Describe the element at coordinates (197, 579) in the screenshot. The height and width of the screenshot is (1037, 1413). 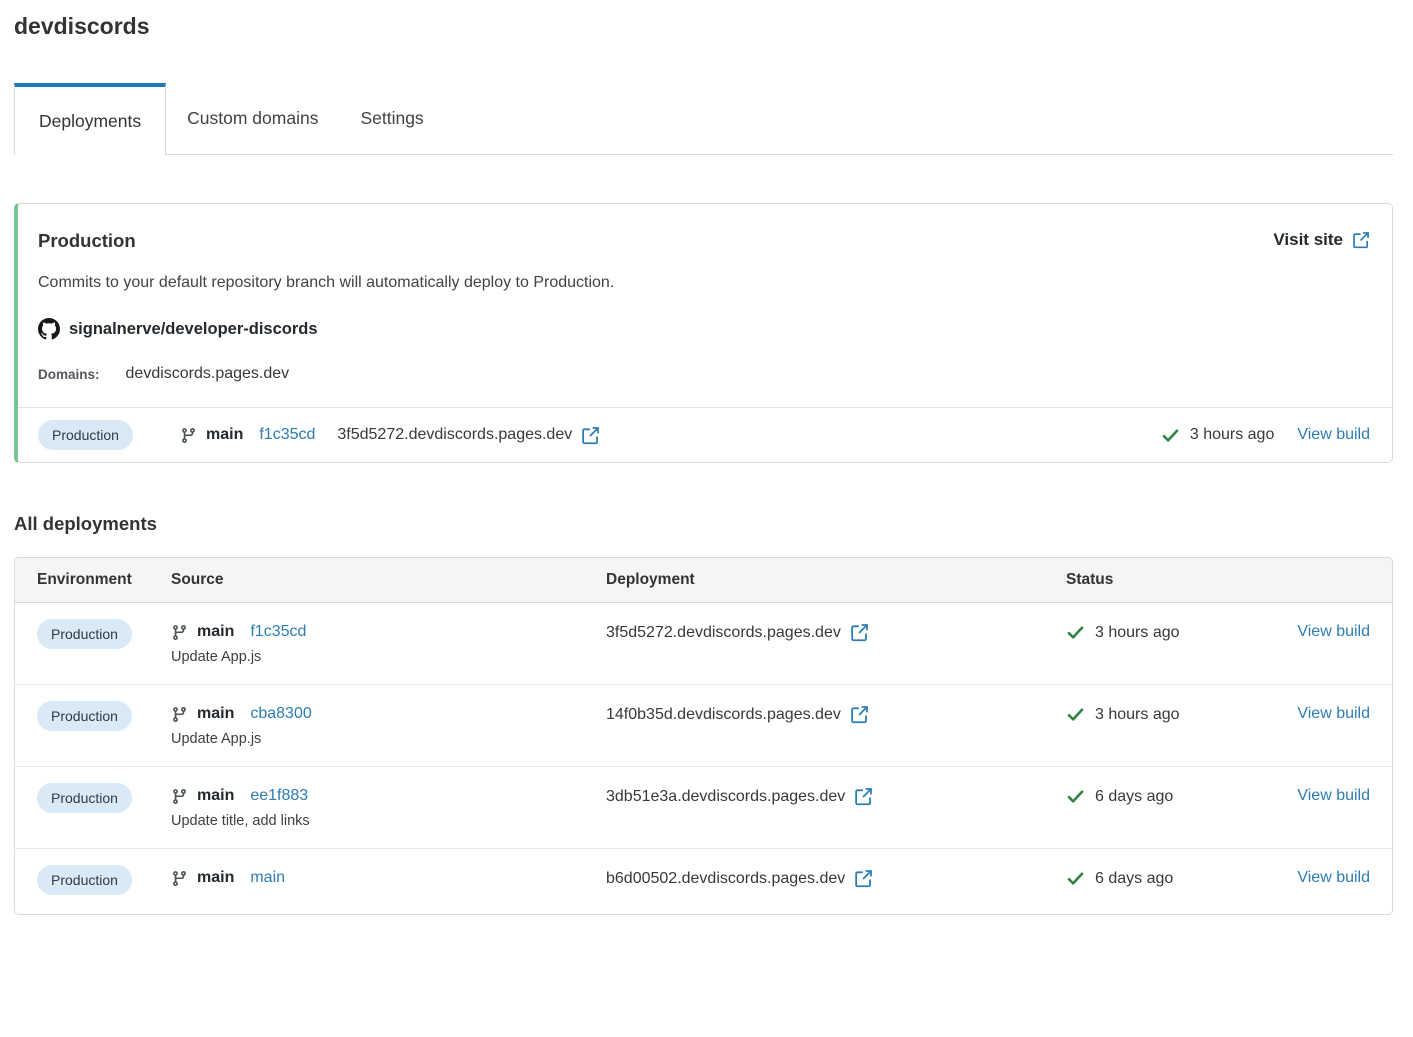
I see `column-header-source: Source` at that location.